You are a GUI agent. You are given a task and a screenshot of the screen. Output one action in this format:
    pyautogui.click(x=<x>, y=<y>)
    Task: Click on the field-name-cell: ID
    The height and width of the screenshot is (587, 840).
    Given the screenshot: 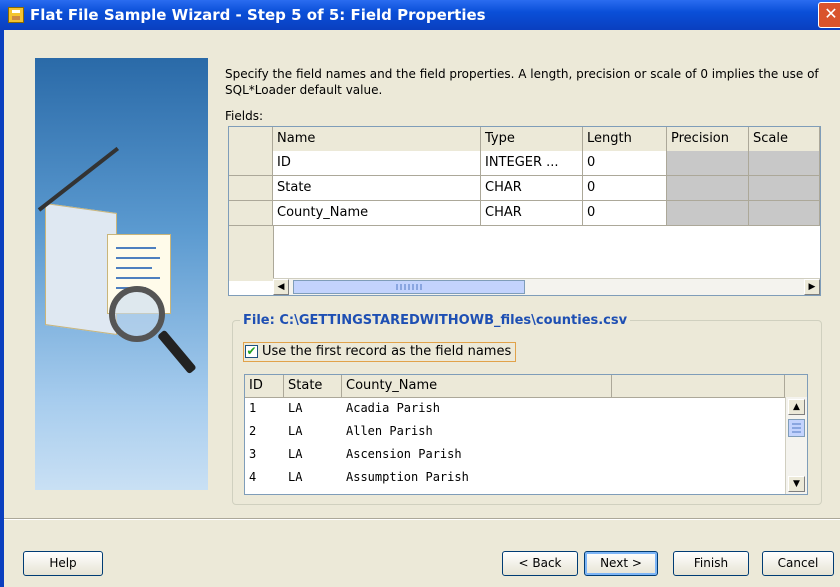 What is the action you would take?
    pyautogui.click(x=377, y=163)
    